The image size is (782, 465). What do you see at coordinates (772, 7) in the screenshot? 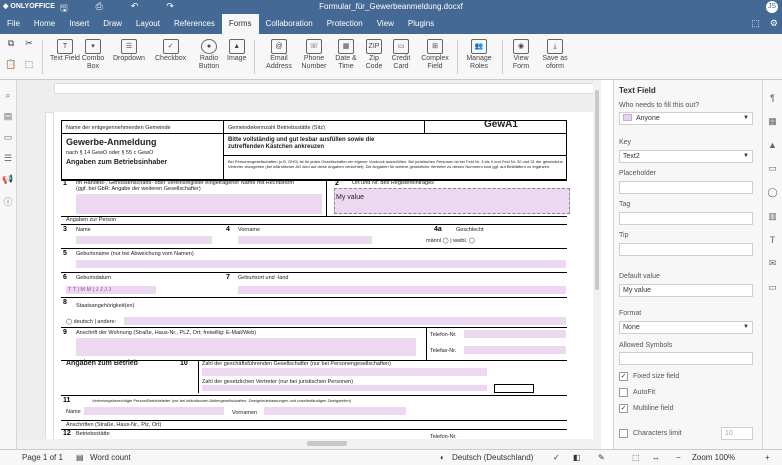
I see `avatar: JS` at bounding box center [772, 7].